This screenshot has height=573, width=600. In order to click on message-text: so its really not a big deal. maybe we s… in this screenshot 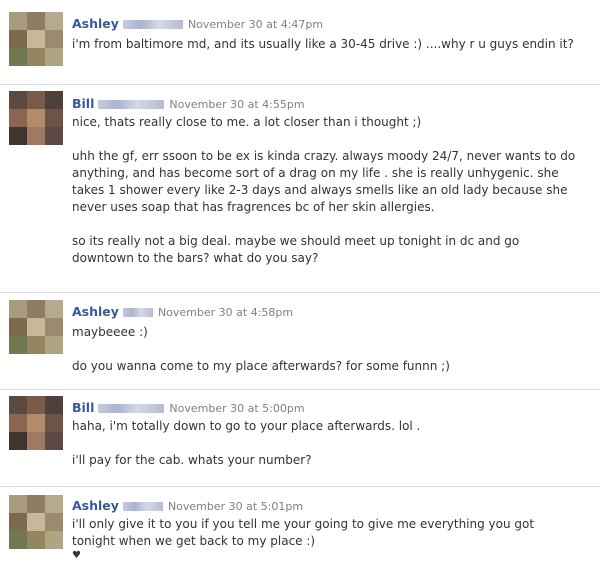, I will do `click(296, 249)`.